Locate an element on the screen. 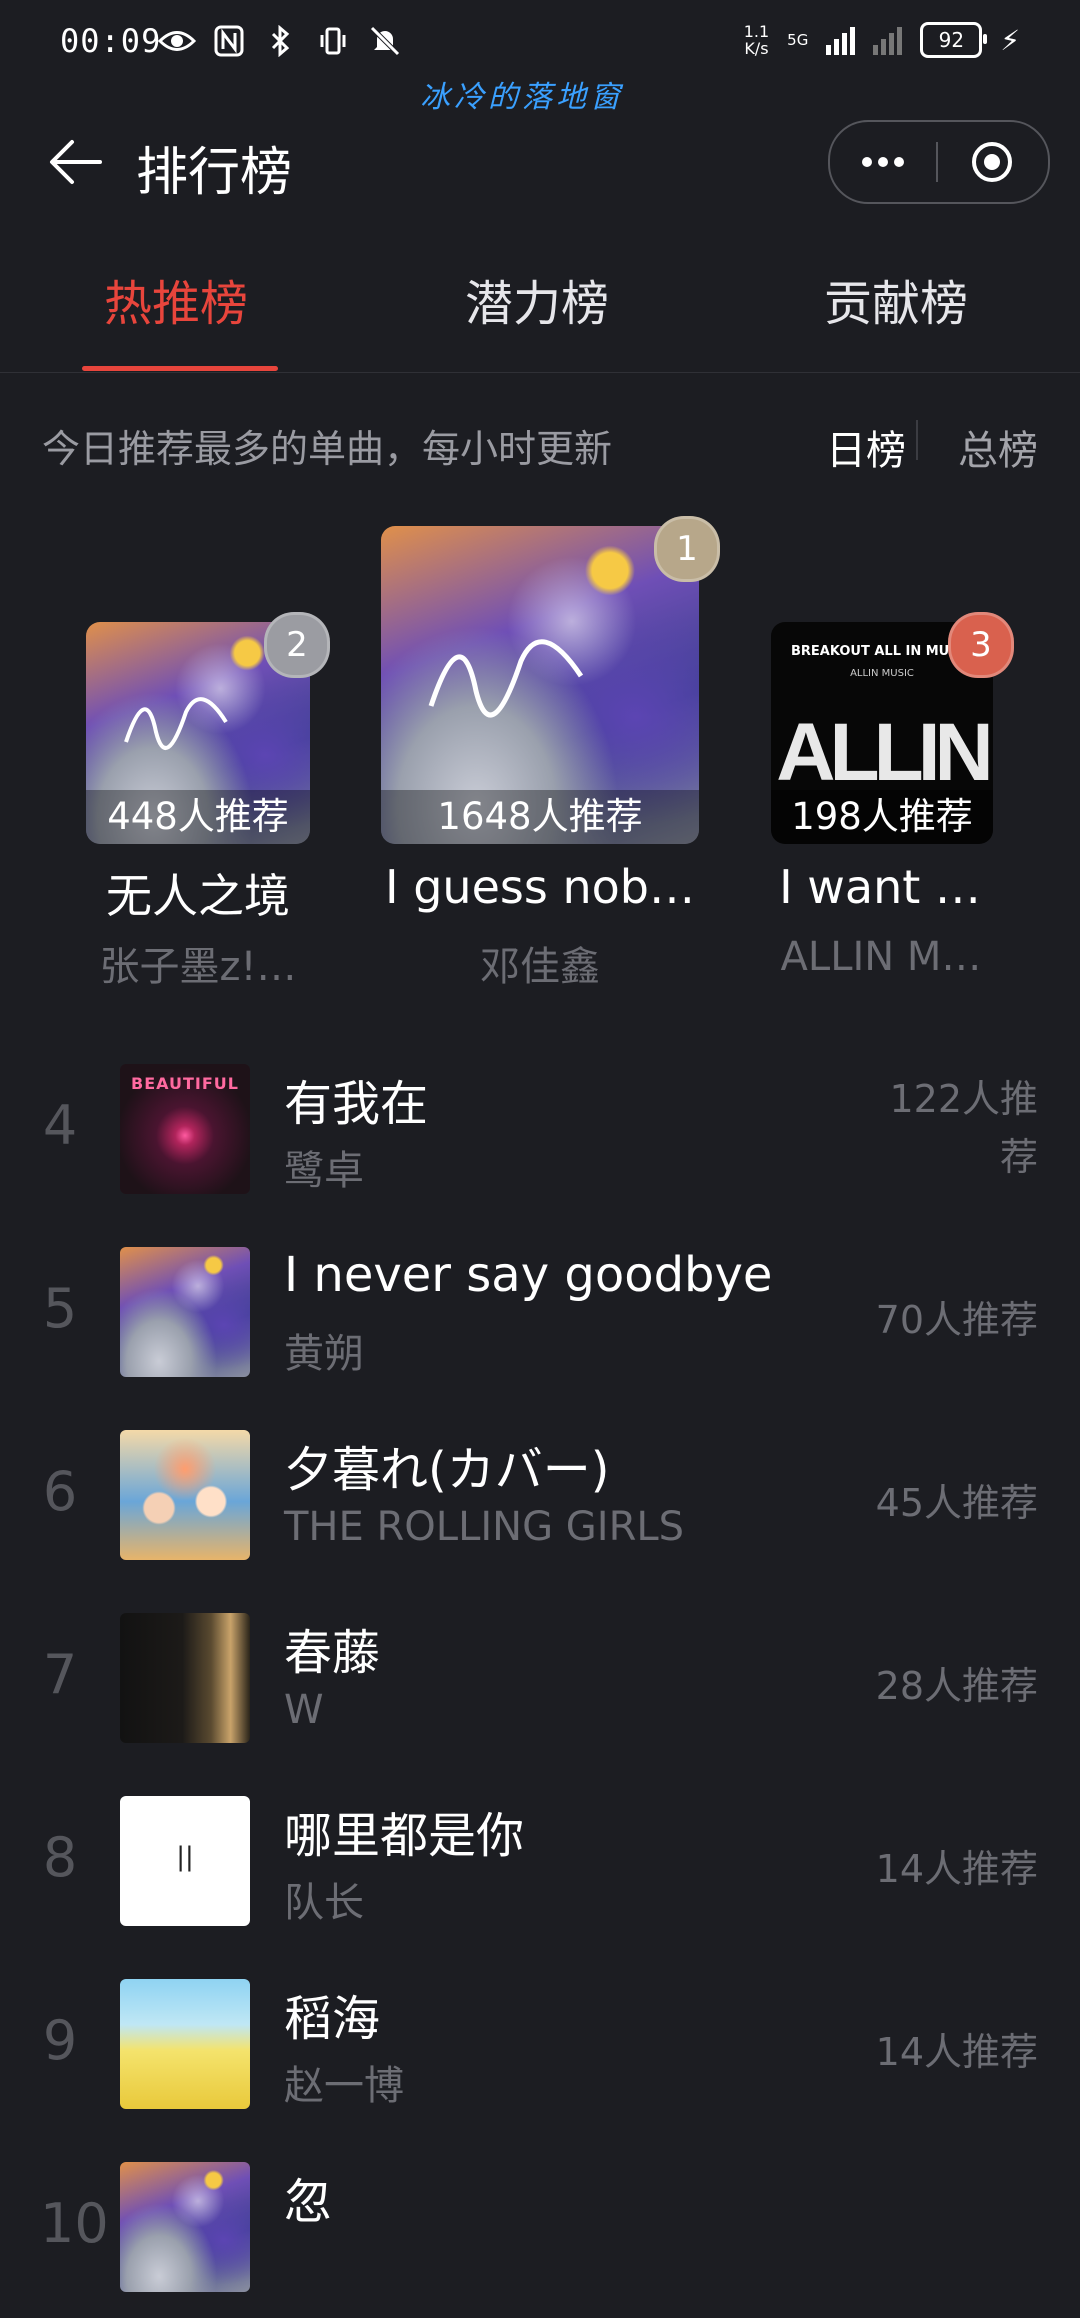  mini-program-capsule is located at coordinates (939, 162).